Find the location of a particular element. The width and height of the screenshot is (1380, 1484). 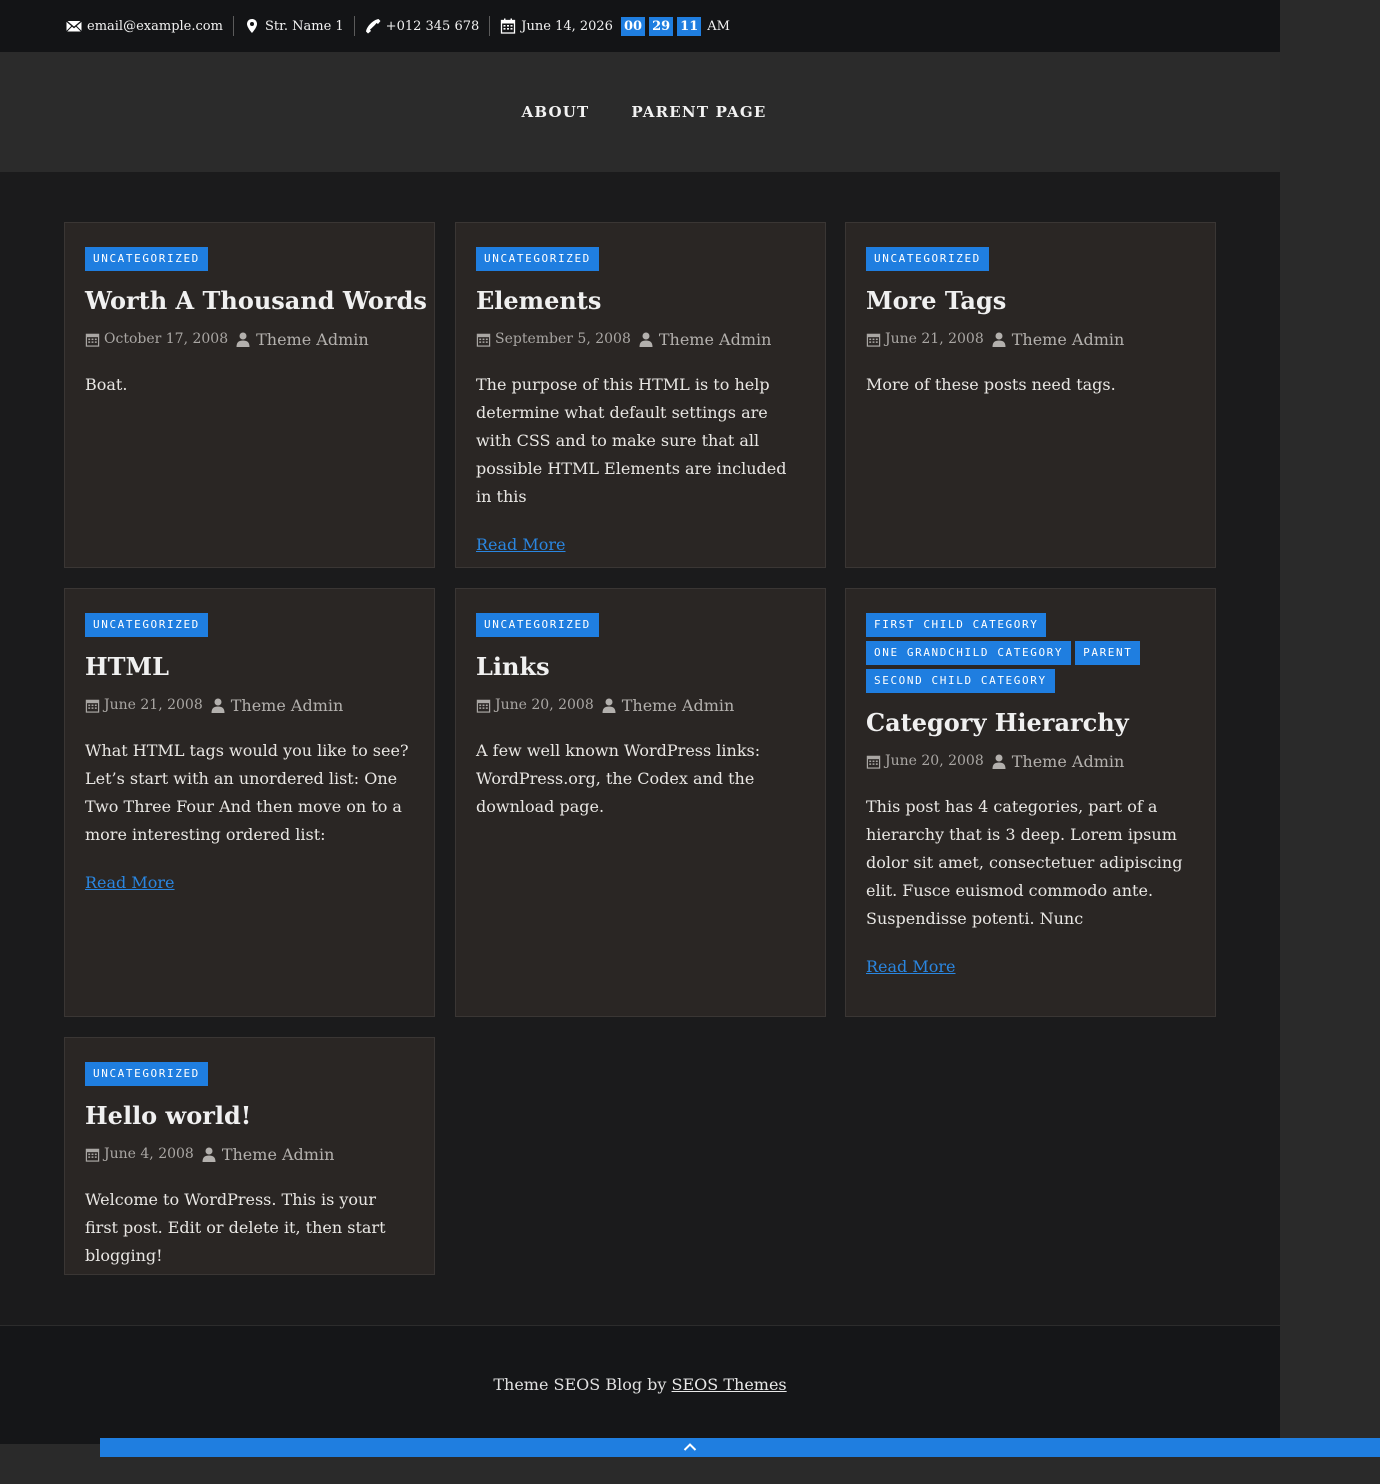

main-nav: About Parent Page is located at coordinates (640, 112).